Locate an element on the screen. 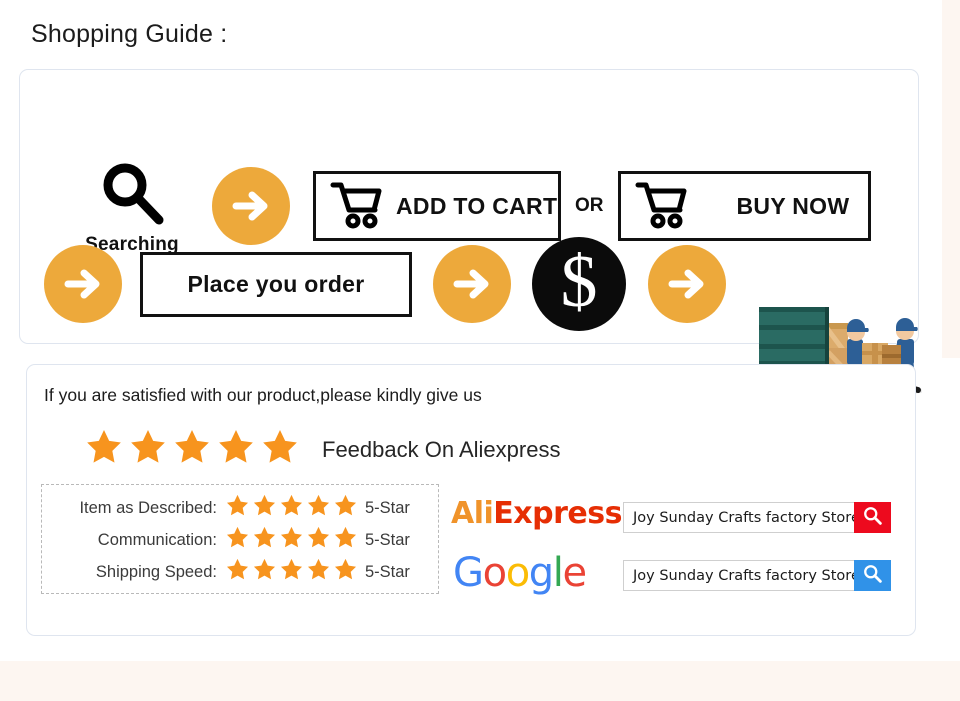 This screenshot has width=960, height=701. bottom-band is located at coordinates (480, 681).